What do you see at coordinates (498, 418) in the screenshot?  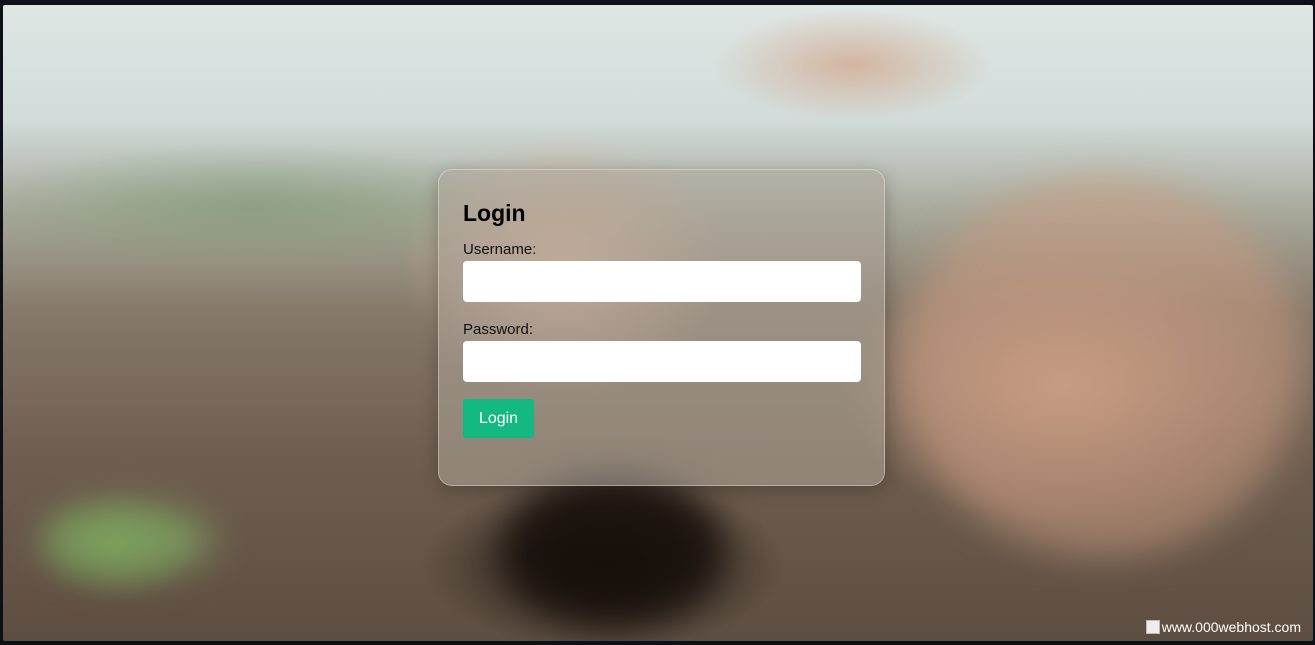 I see `login-button: Login` at bounding box center [498, 418].